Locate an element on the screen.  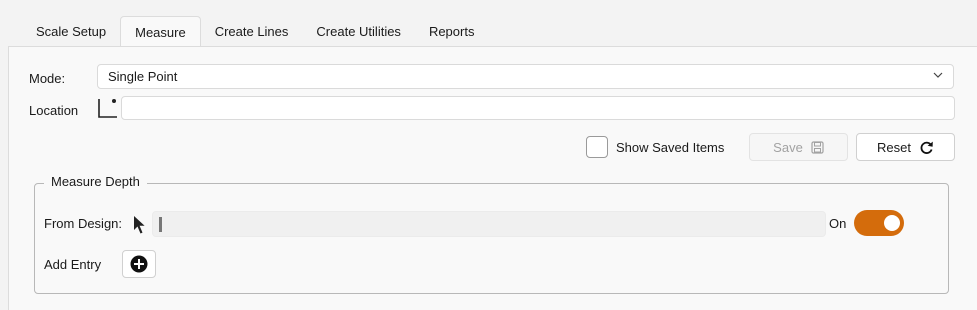
tab-create-lines: Create Lines is located at coordinates (252, 31).